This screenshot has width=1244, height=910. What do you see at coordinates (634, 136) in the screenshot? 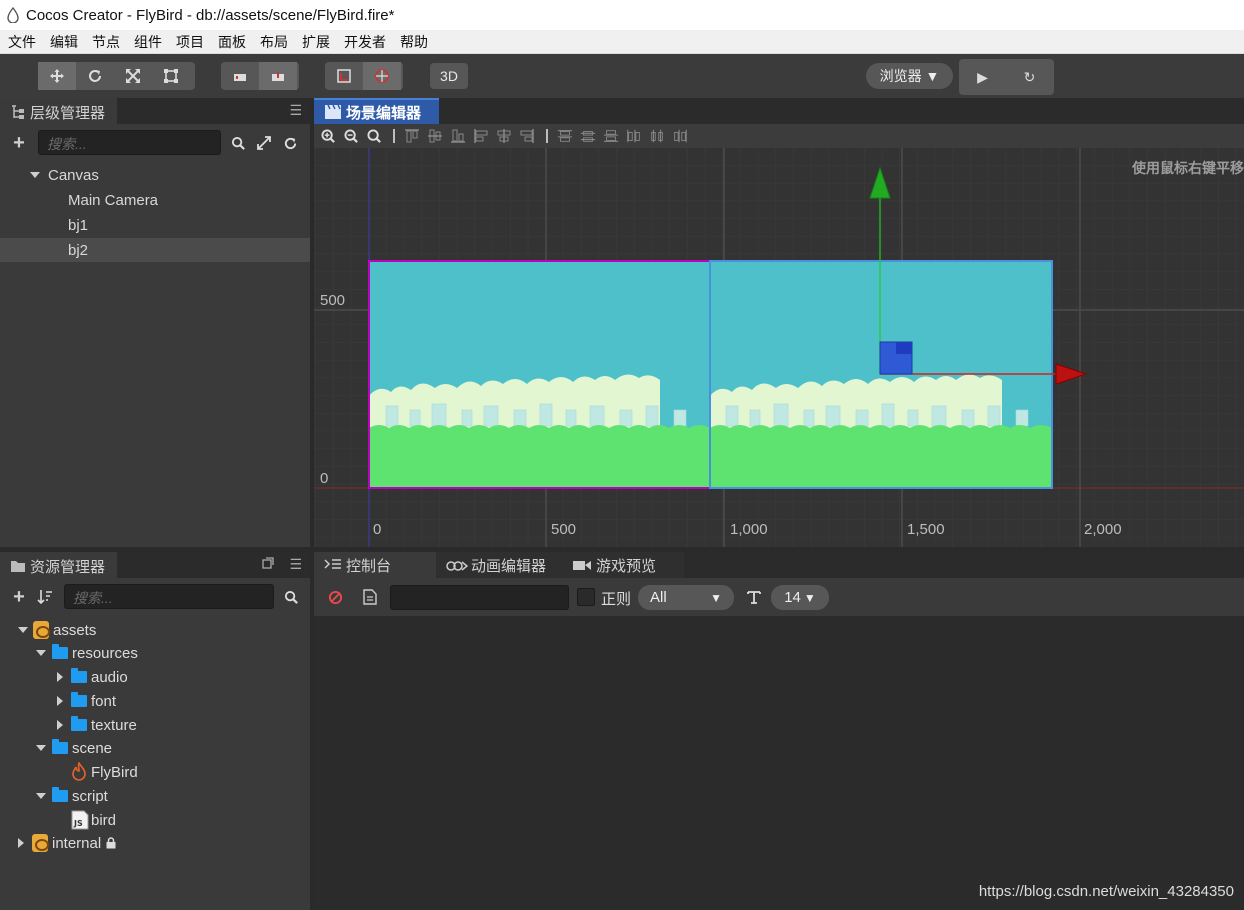
I see `distribute-left-icon` at bounding box center [634, 136].